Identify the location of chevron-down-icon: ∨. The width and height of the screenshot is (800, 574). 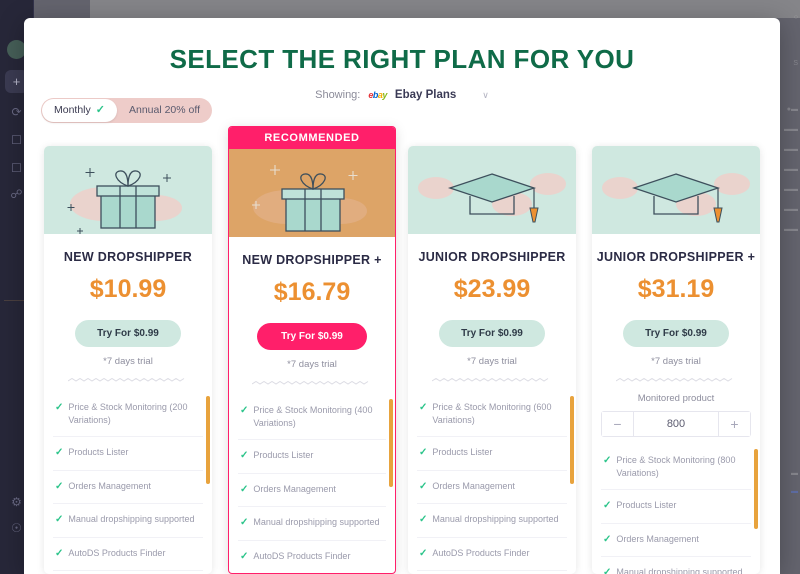
(485, 95).